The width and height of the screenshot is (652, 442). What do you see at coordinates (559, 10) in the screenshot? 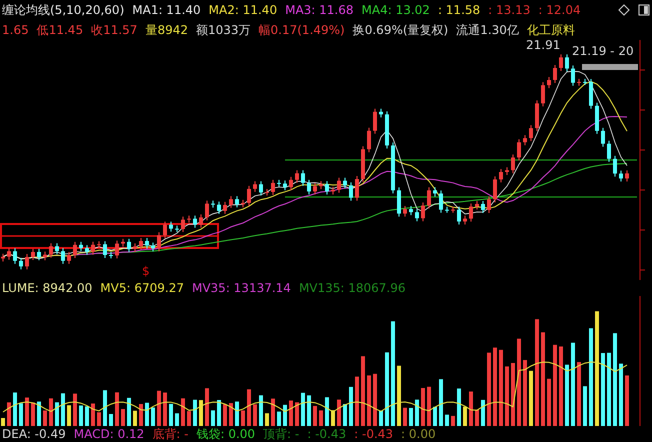
I see `indicator-value: : 12.04` at bounding box center [559, 10].